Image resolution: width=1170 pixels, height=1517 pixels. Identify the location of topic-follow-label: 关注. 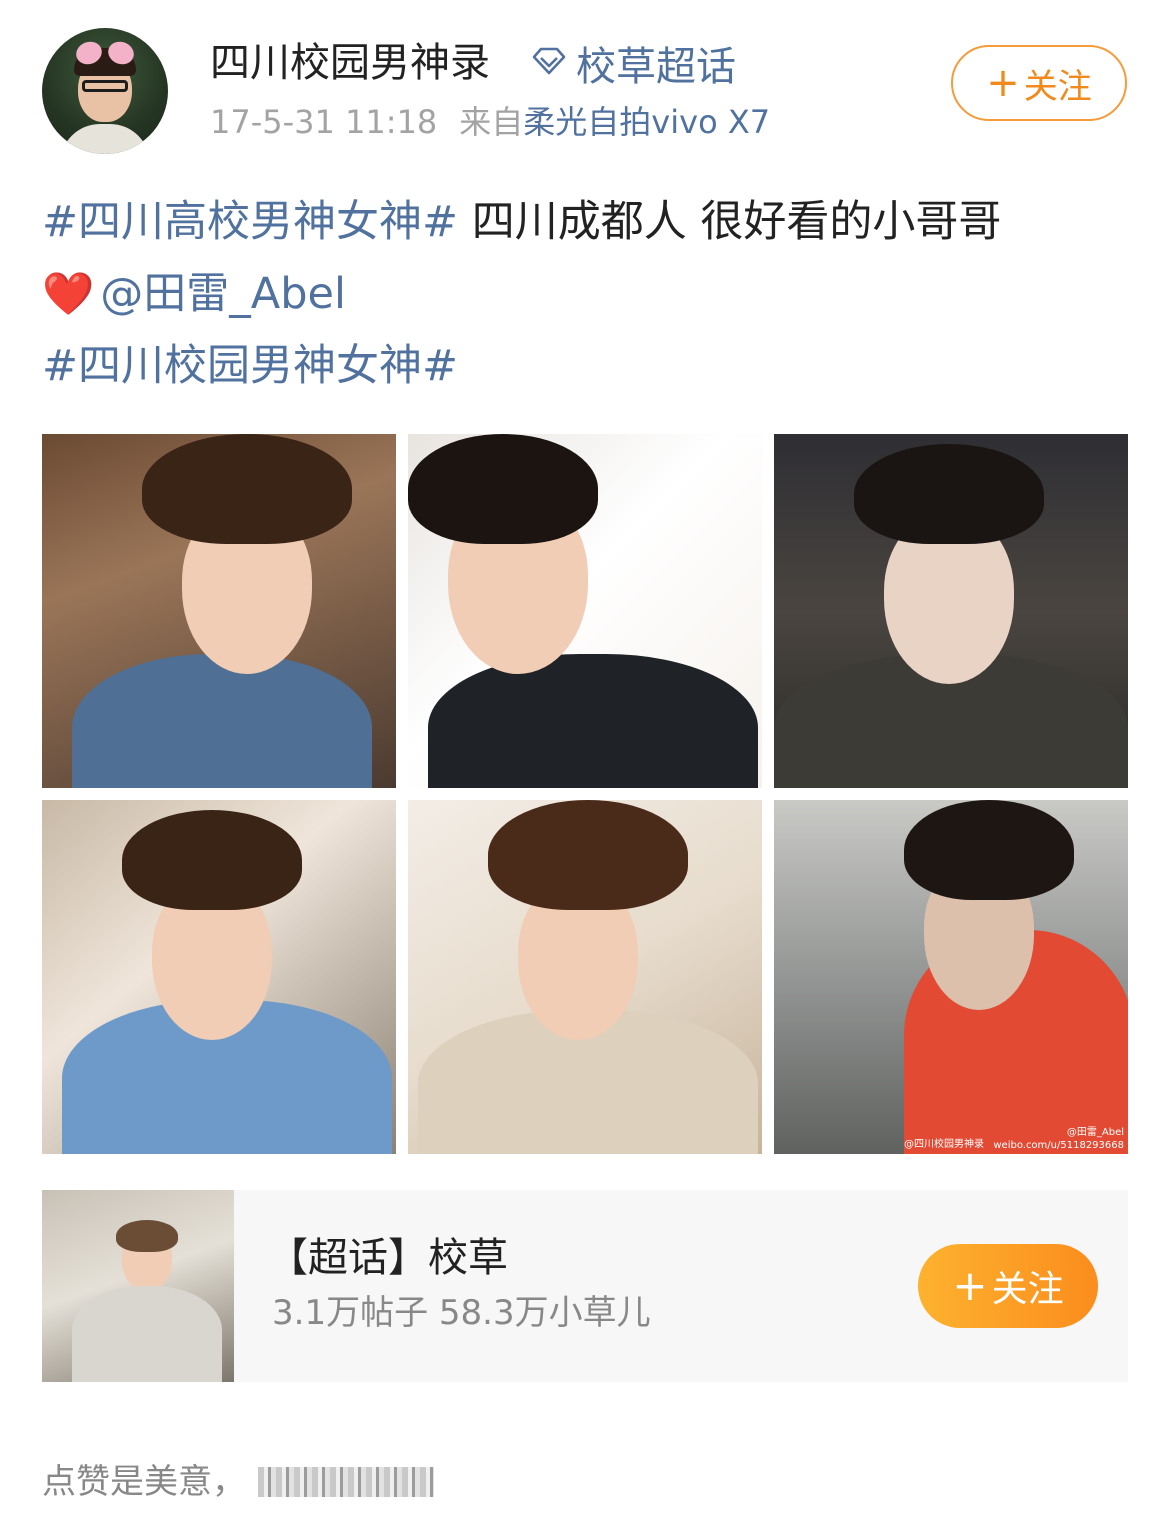
(1027, 1289).